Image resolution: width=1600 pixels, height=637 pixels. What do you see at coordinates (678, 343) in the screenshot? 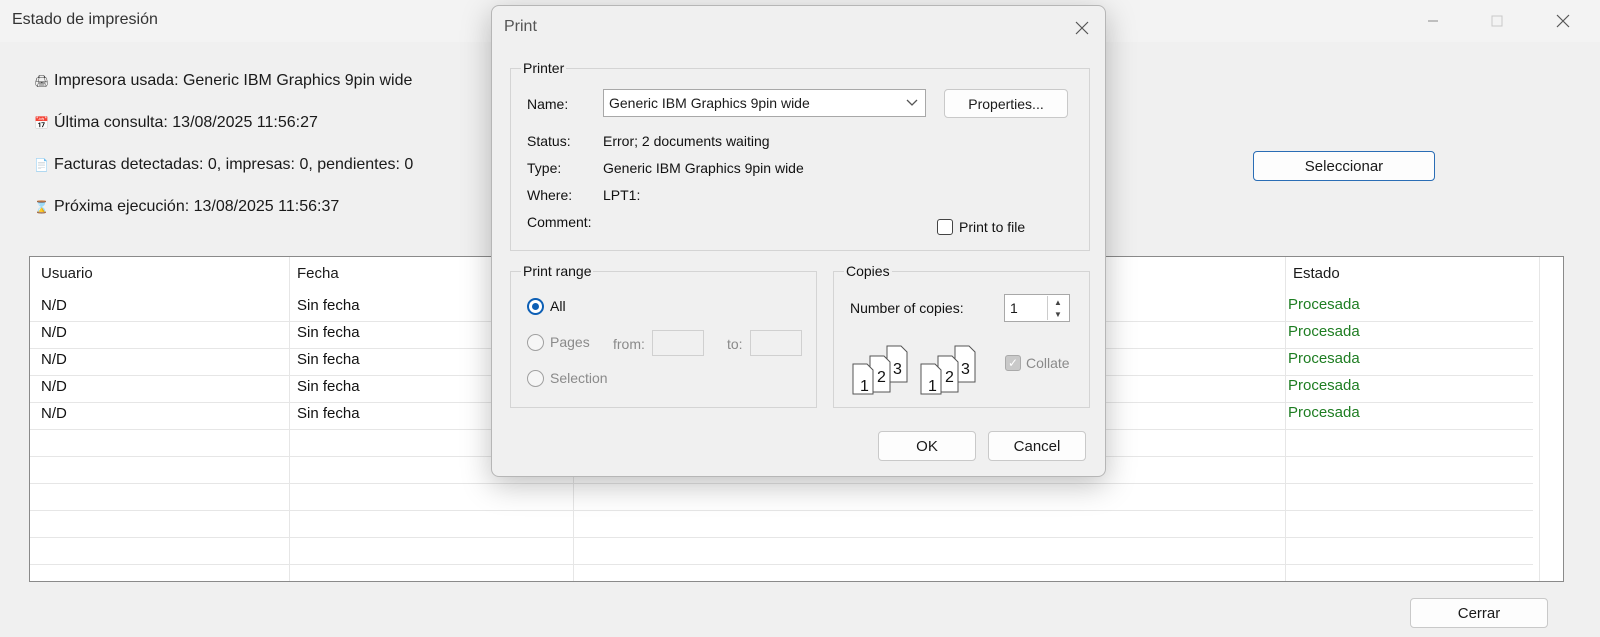
I see `from-page-input` at bounding box center [678, 343].